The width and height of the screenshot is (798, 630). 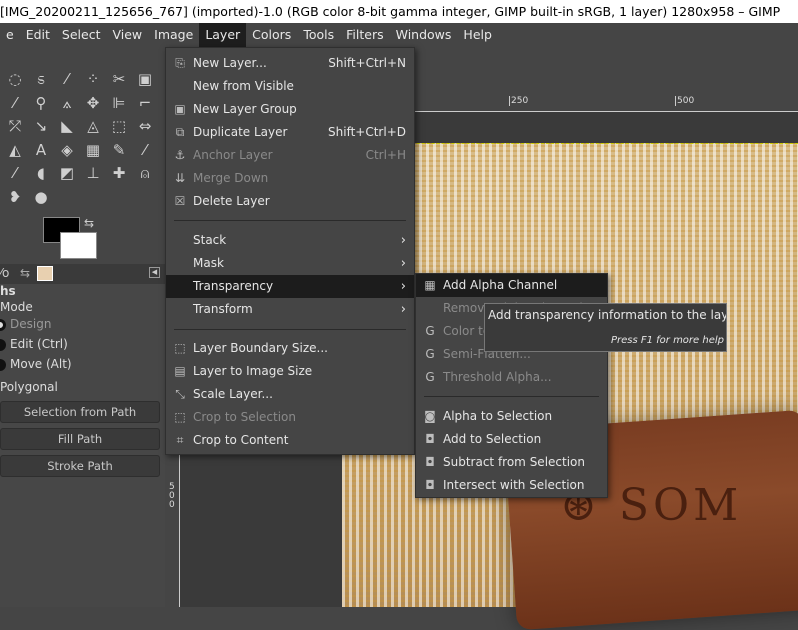 I want to click on background-color, so click(x=78, y=245).